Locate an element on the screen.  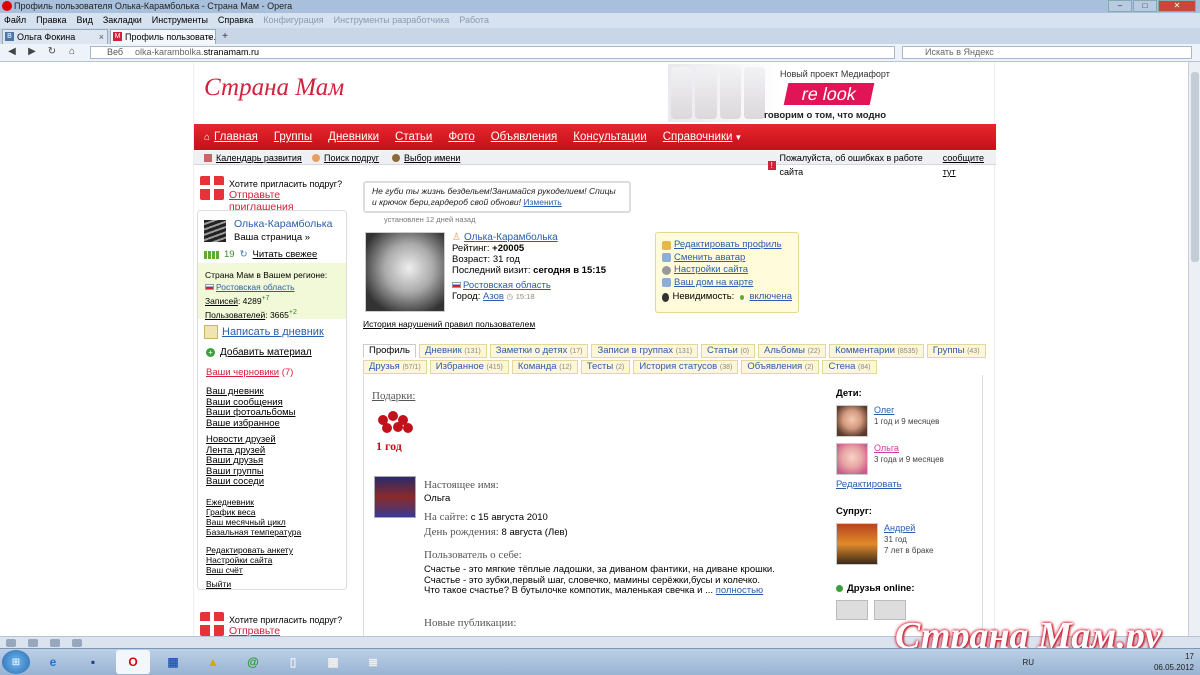
search-input: Искать в Яндекс is located at coordinates (1047, 52).